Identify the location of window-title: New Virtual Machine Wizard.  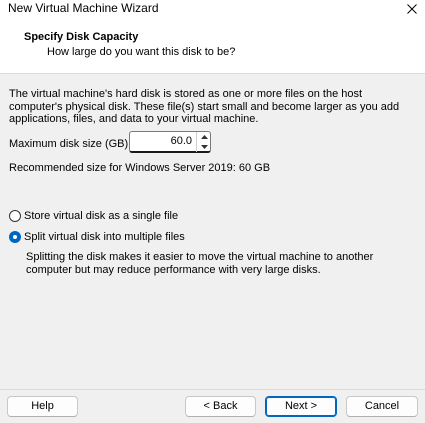
(83, 8).